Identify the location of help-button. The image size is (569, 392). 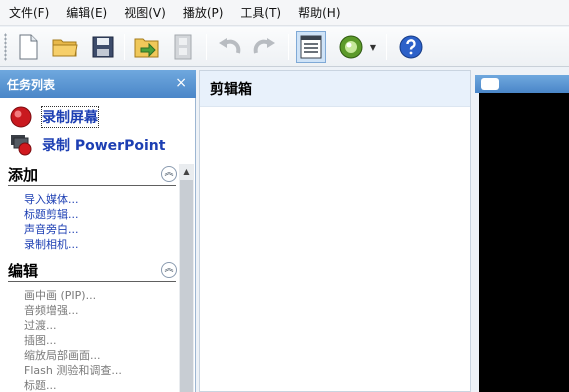
(411, 47).